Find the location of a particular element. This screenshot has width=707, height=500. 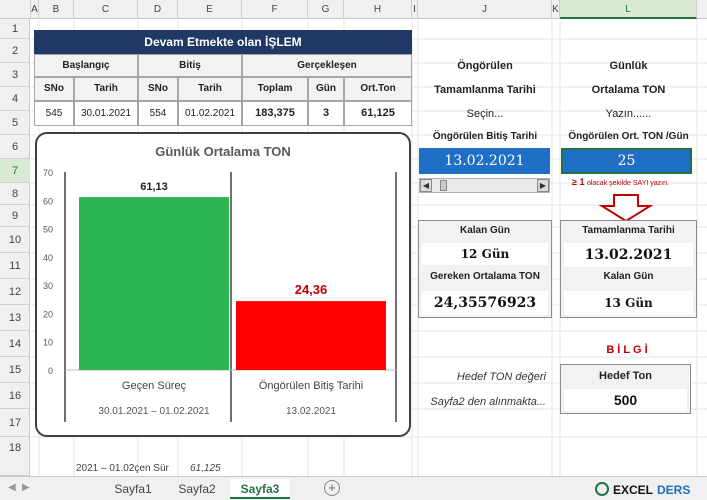

scroll-right-button: ▶ is located at coordinates (543, 185).